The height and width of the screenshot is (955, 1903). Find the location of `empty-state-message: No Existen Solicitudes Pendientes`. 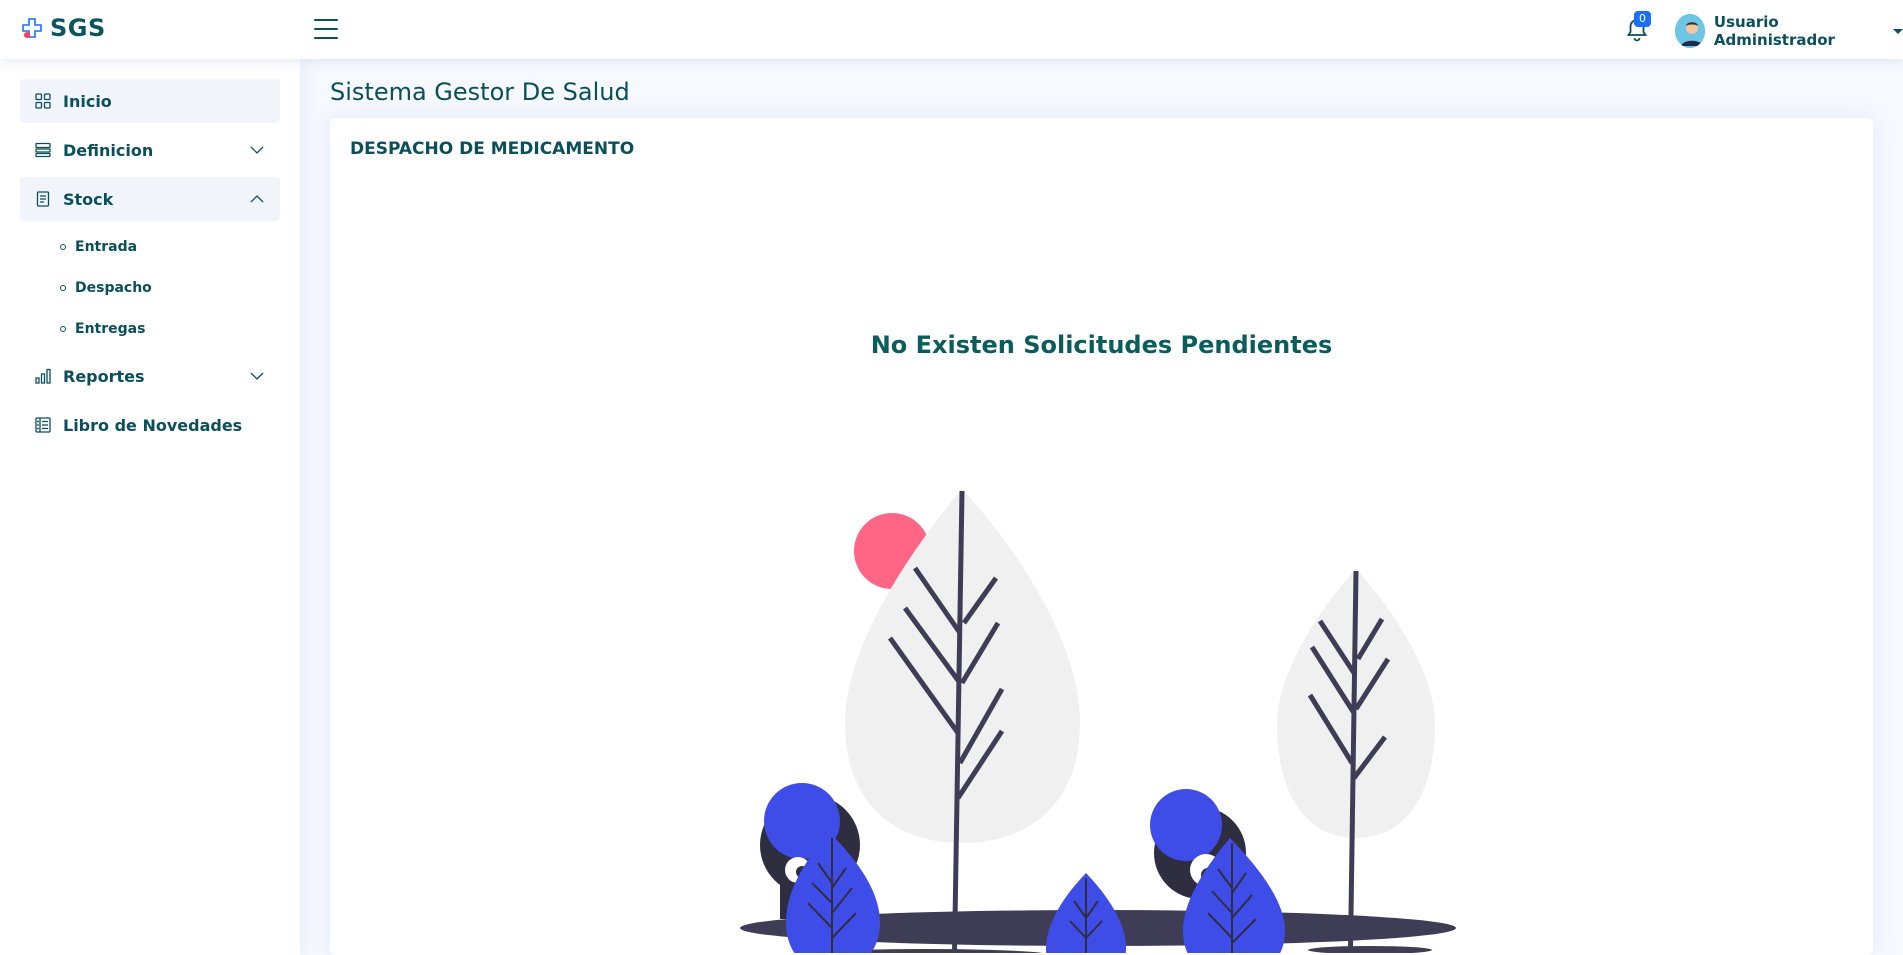

empty-state-message: No Existen Solicitudes Pendientes is located at coordinates (1101, 345).